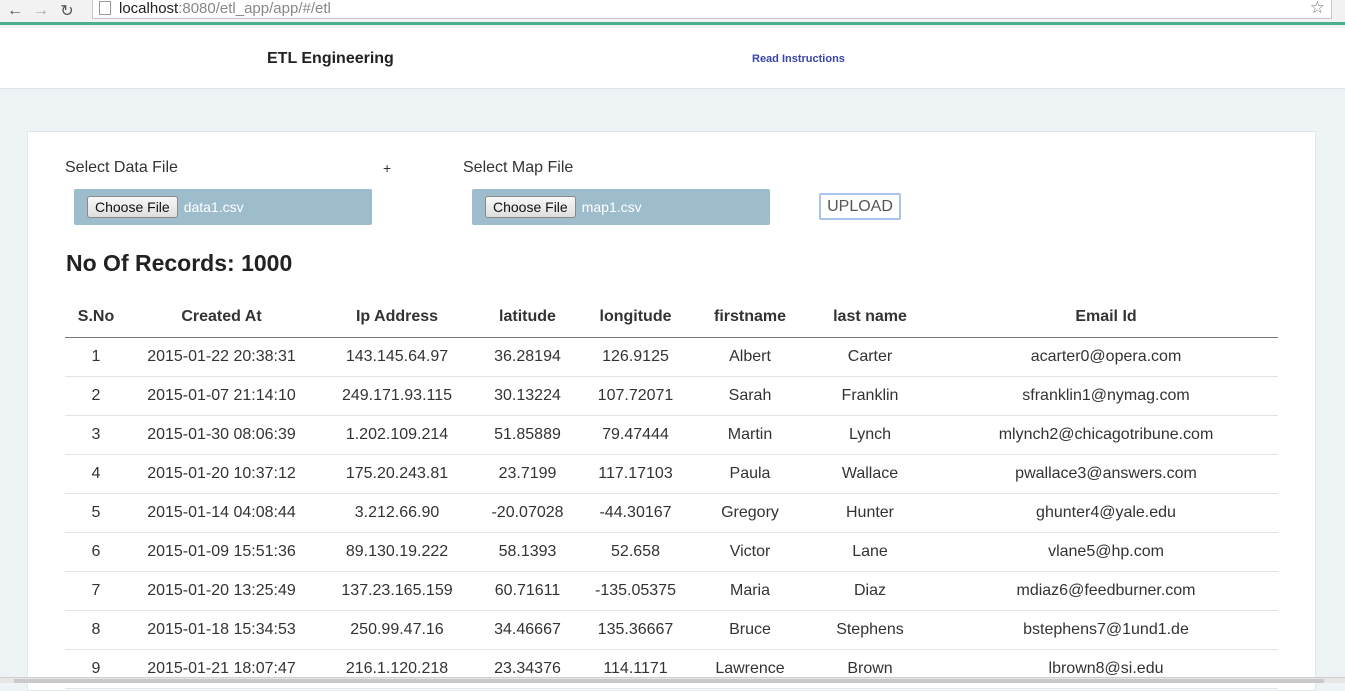 Image resolution: width=1345 pixels, height=691 pixels. Describe the element at coordinates (750, 552) in the screenshot. I see `cell-firstname: Victor` at that location.